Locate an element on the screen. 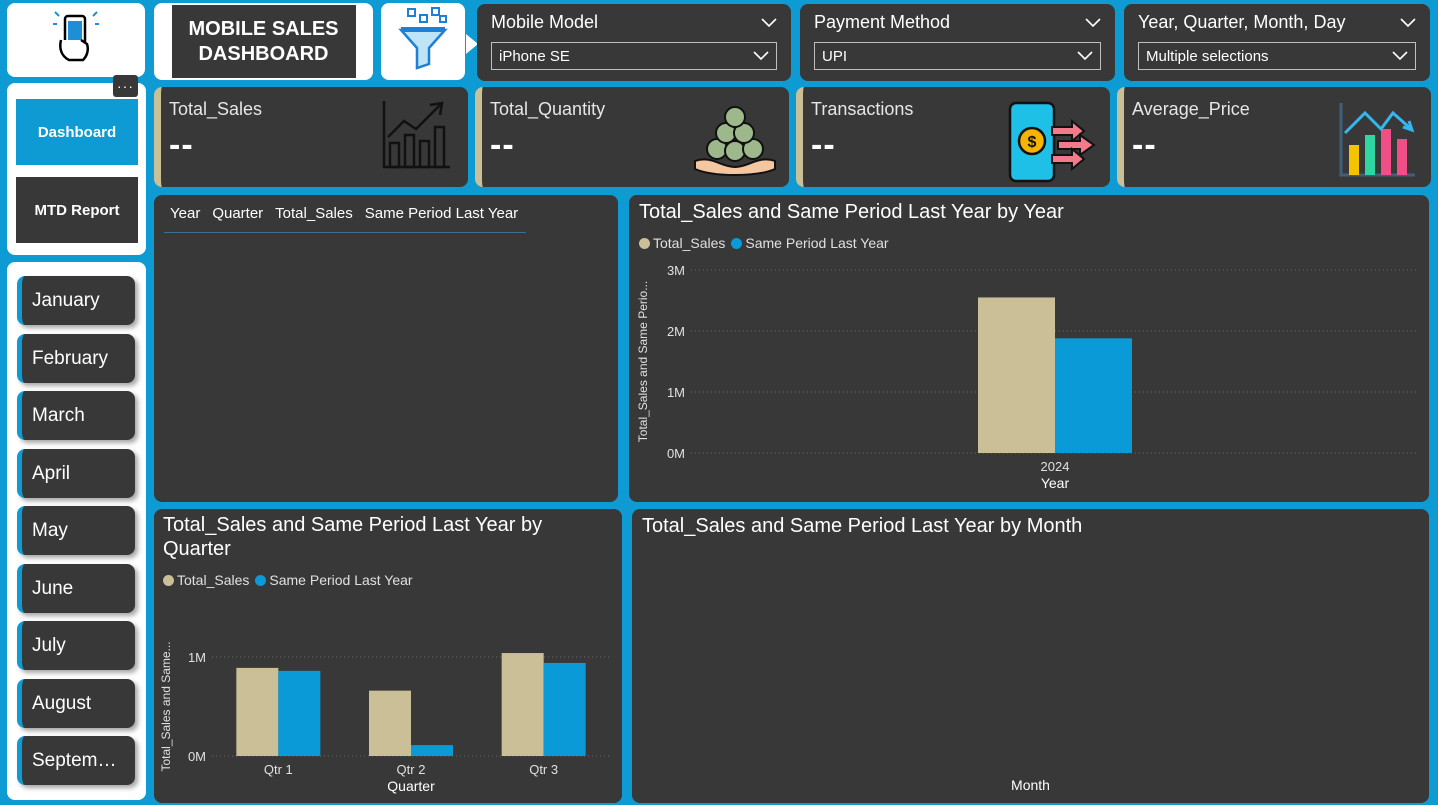 This screenshot has height=805, width=1438. x-axis-label: Month is located at coordinates (1030, 785).